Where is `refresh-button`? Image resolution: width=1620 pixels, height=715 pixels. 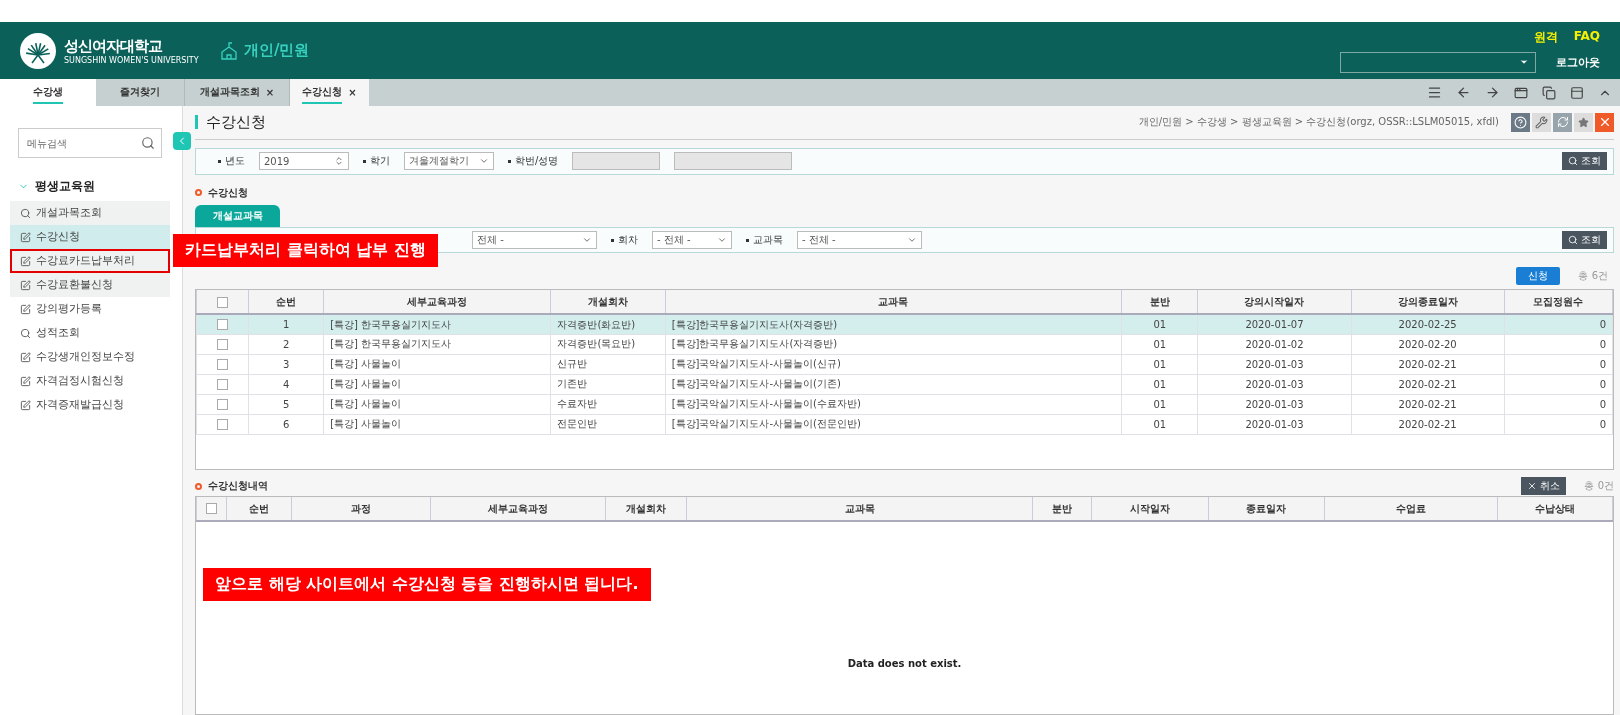
refresh-button is located at coordinates (1562, 122).